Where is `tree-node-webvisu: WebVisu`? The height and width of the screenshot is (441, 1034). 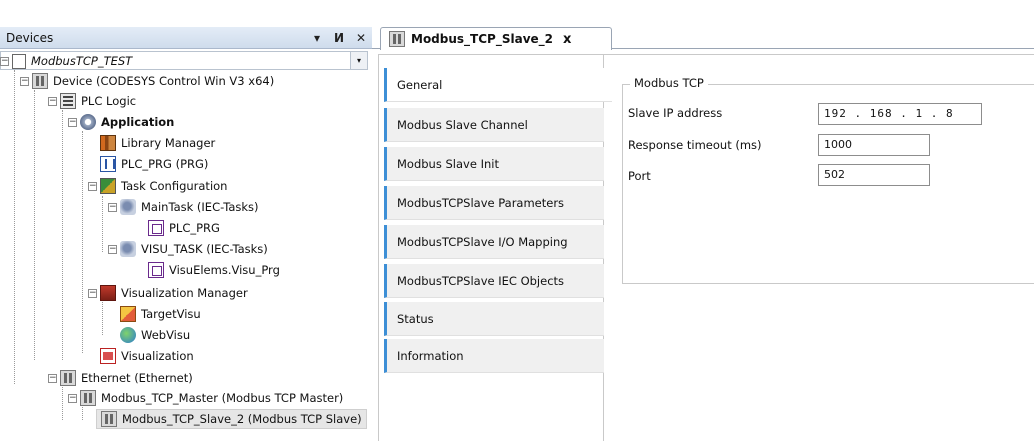
tree-node-webvisu: WebVisu is located at coordinates (155, 335).